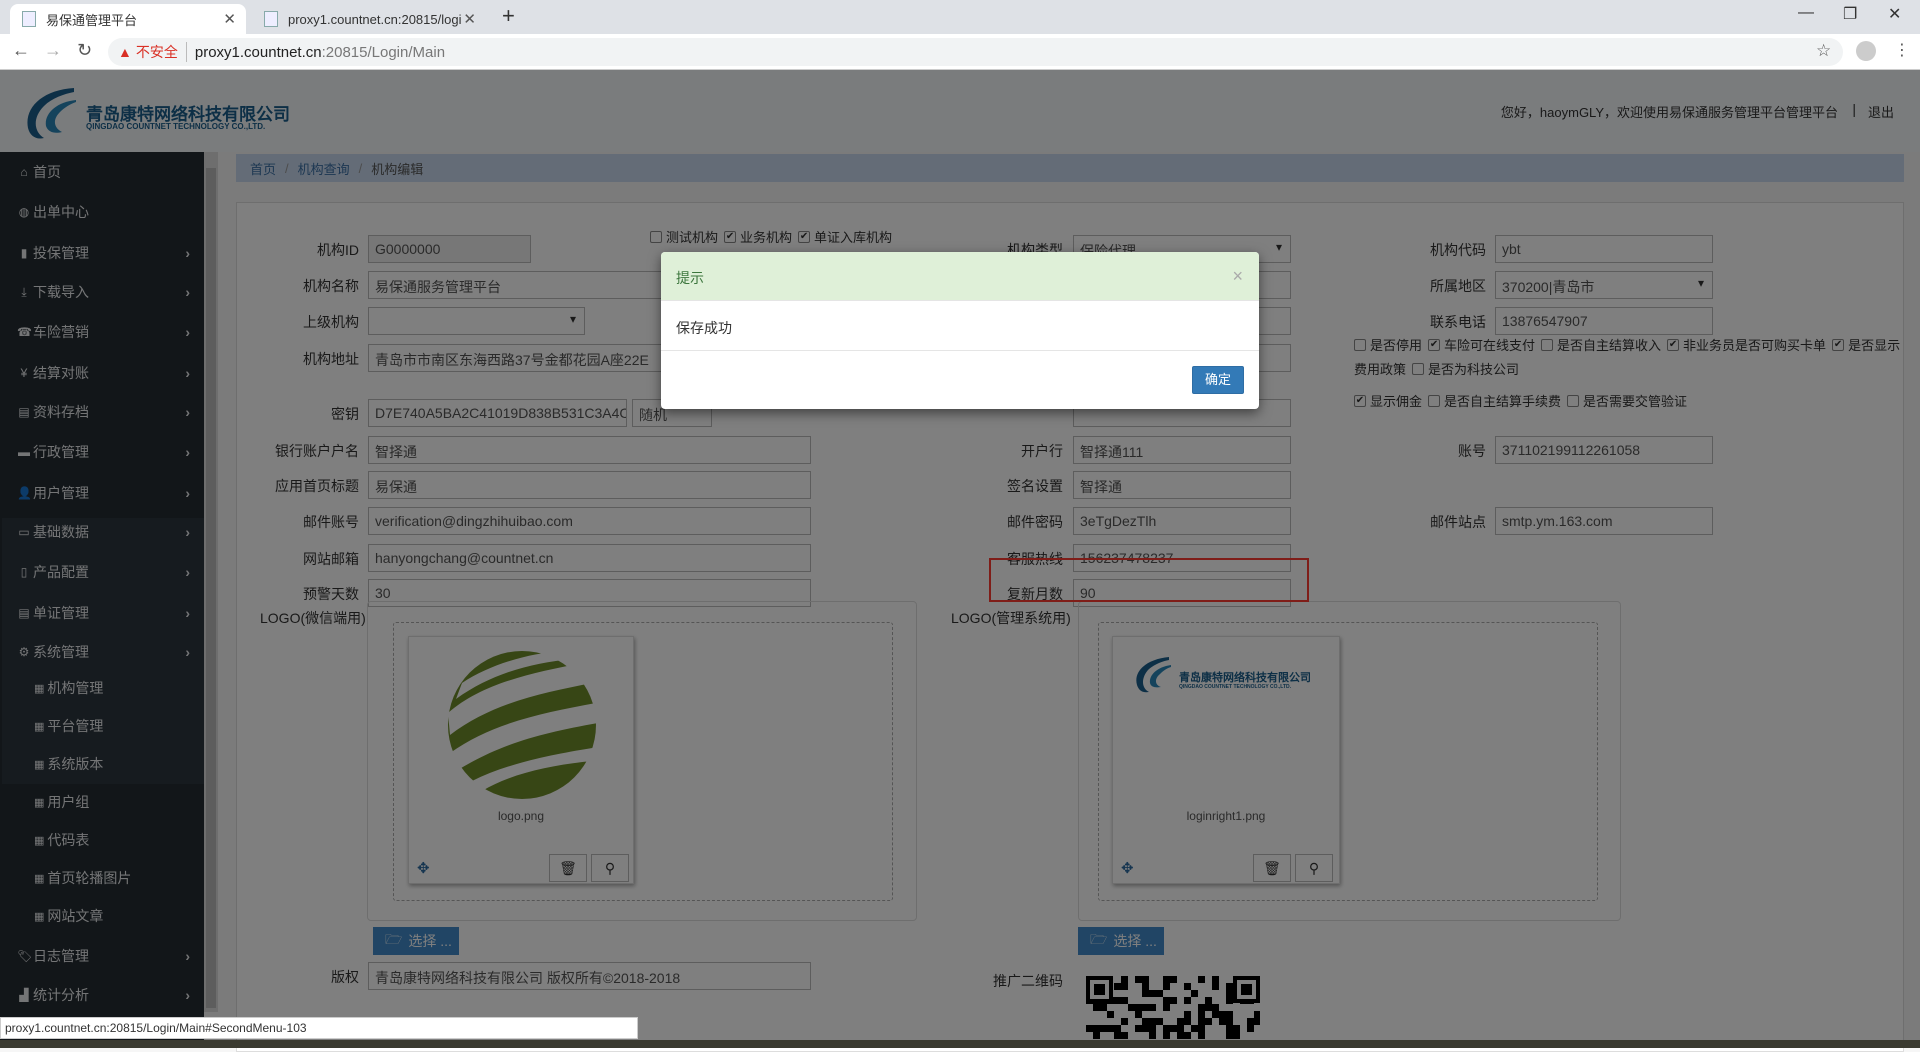 This screenshot has height=1052, width=1920. Describe the element at coordinates (383, 52) in the screenshot. I see `url-path: :20815/Login/Main` at that location.